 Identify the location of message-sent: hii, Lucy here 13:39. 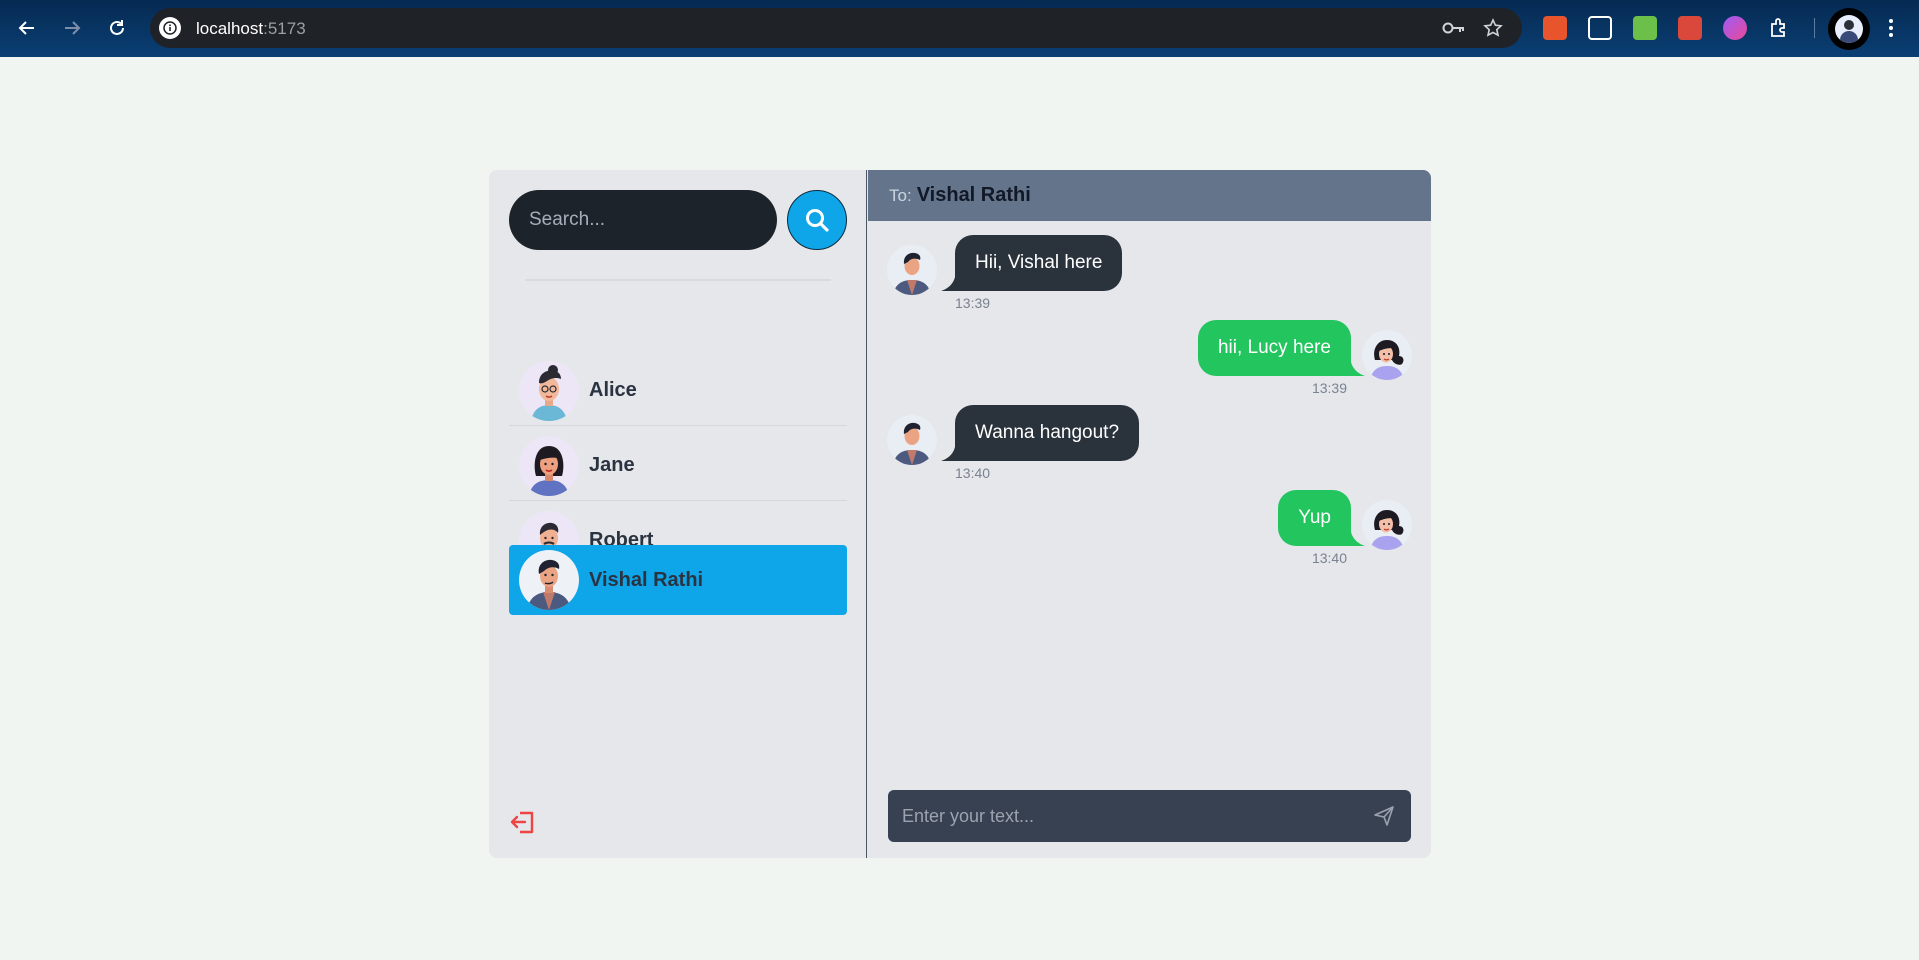
(1149, 360).